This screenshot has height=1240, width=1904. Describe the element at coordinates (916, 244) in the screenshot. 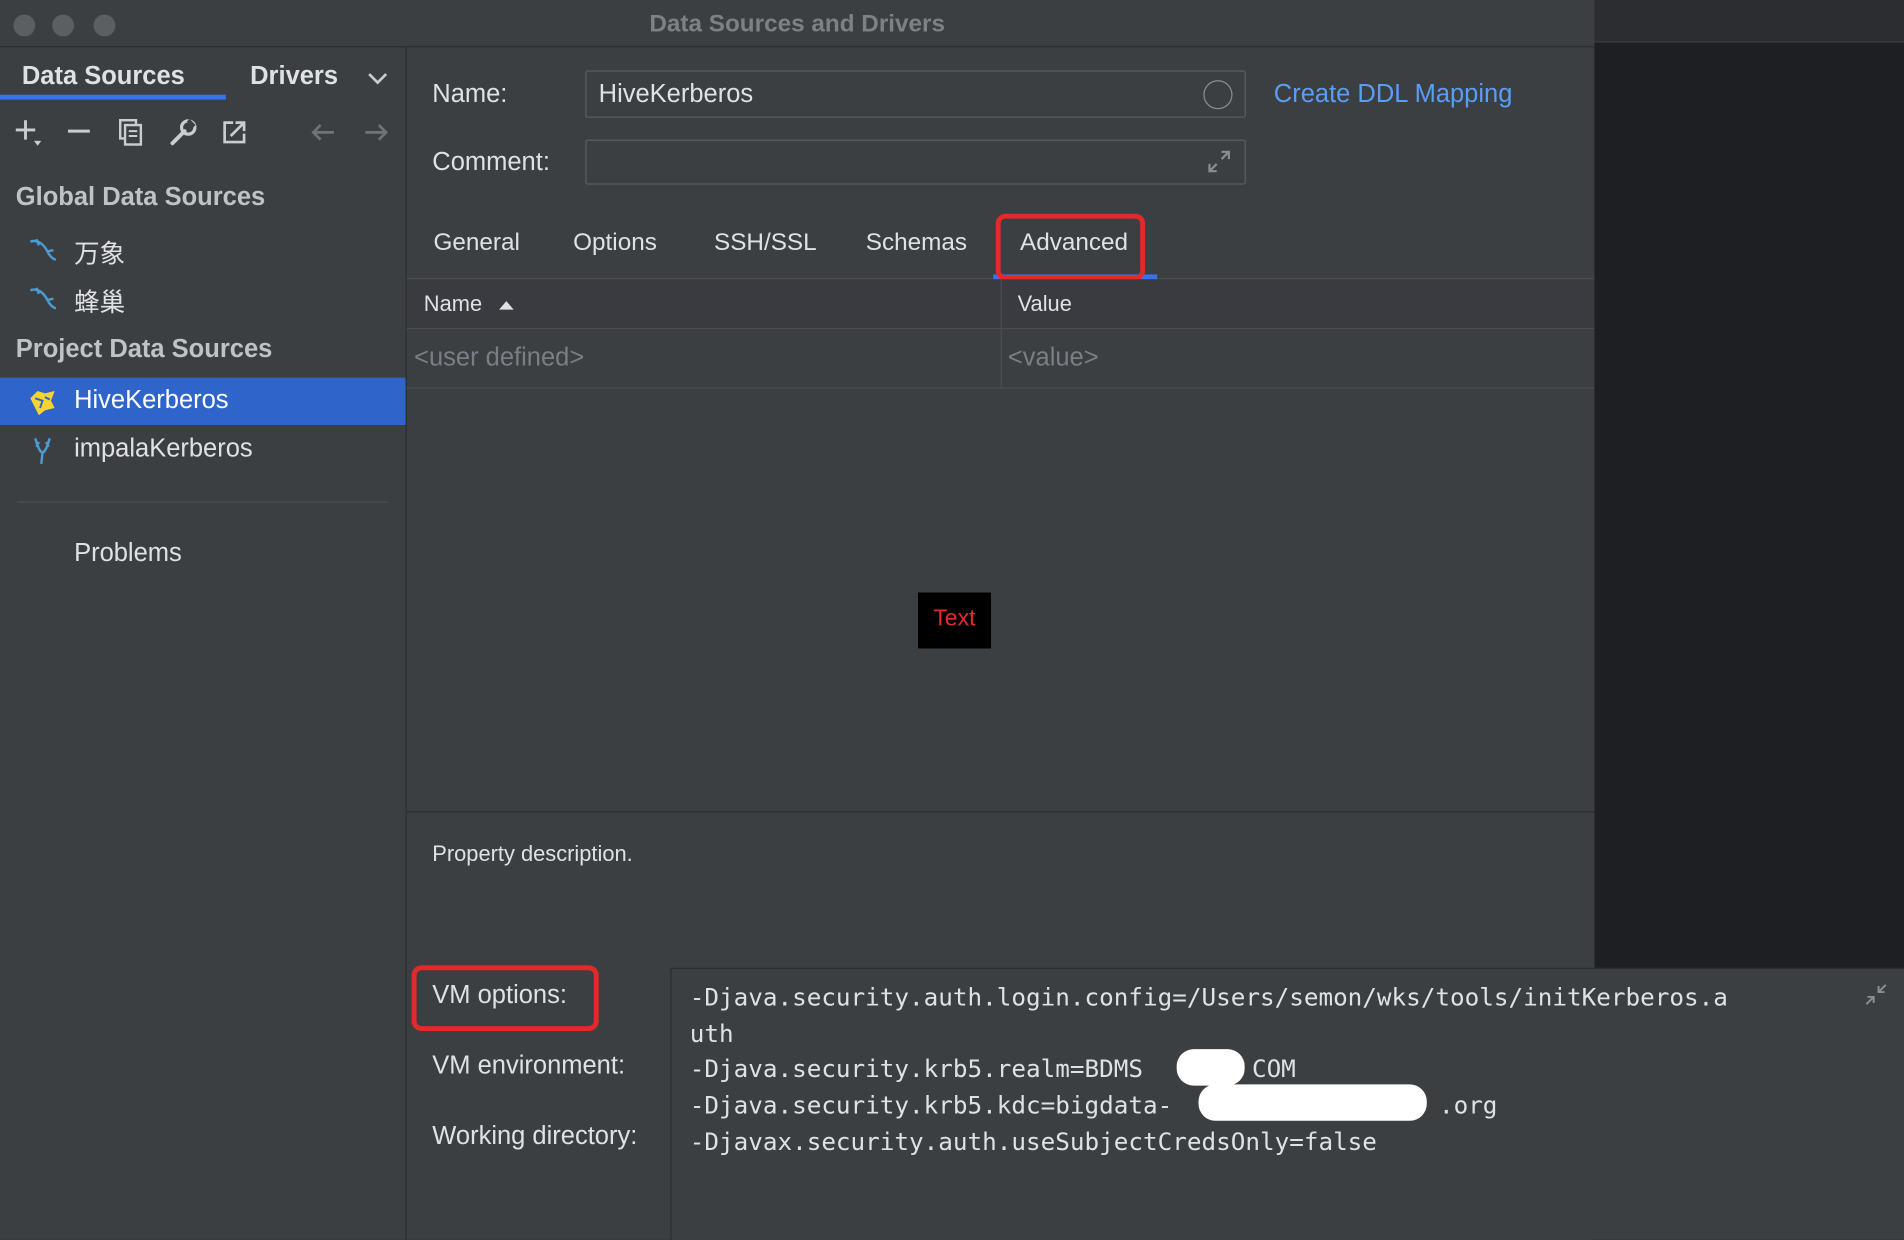

I see `tab-schemas: Schemas` at that location.